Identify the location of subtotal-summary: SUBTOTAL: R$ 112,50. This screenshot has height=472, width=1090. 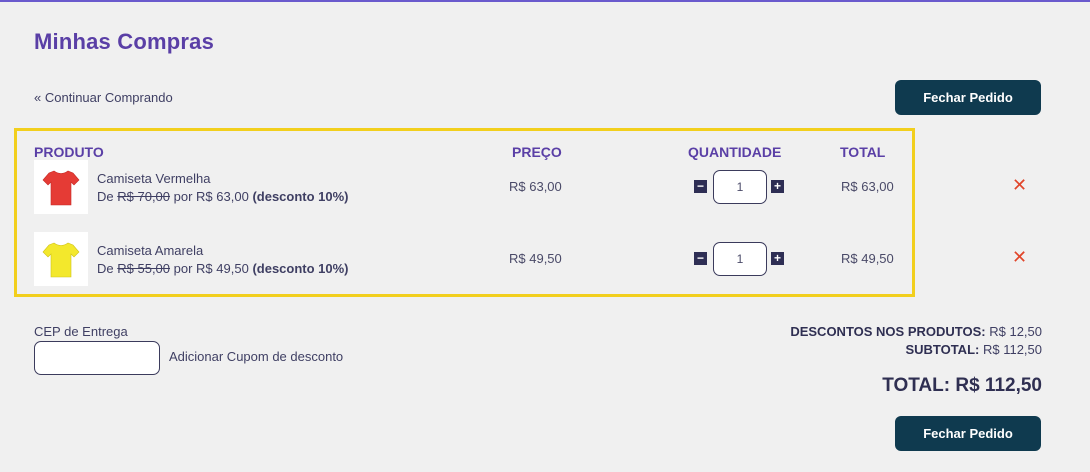
(973, 349).